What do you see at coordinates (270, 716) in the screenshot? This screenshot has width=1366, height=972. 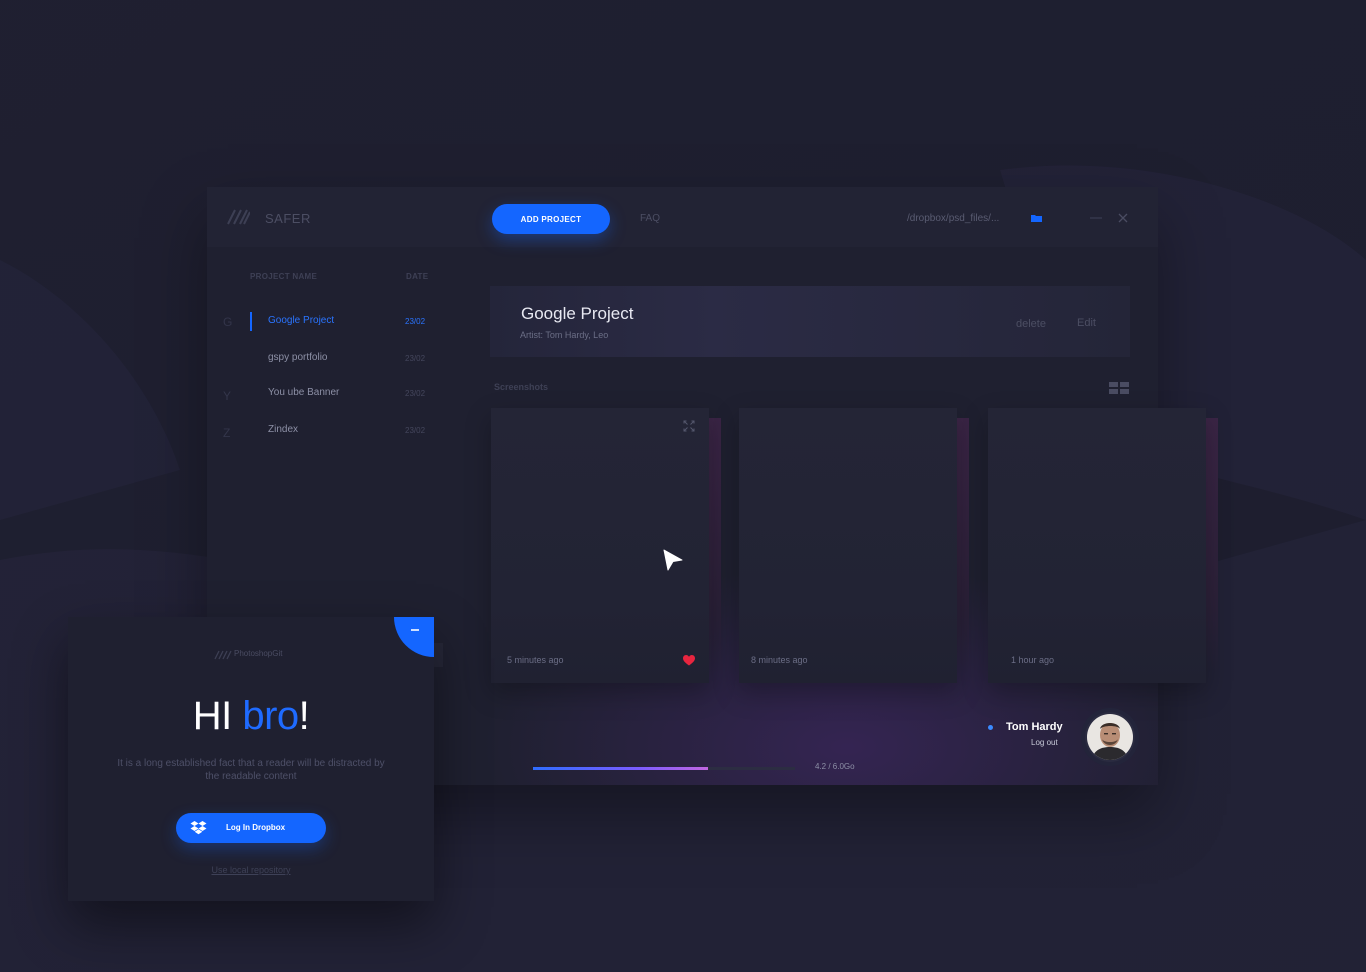 I see `greeting-accent: bro` at bounding box center [270, 716].